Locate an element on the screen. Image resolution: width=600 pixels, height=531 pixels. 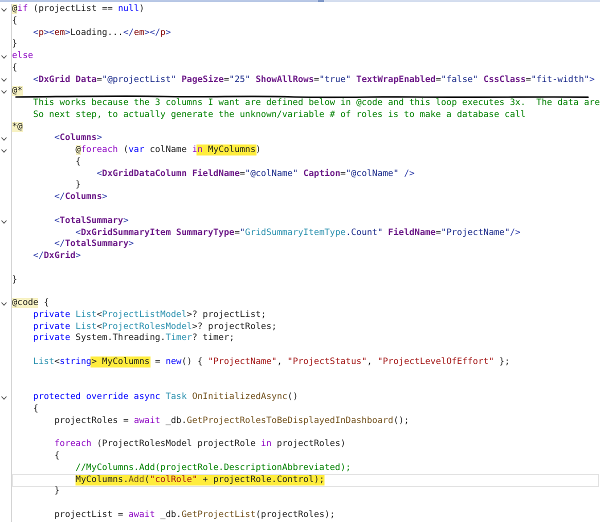
code-line: <TotalSummary> is located at coordinates (91, 222).